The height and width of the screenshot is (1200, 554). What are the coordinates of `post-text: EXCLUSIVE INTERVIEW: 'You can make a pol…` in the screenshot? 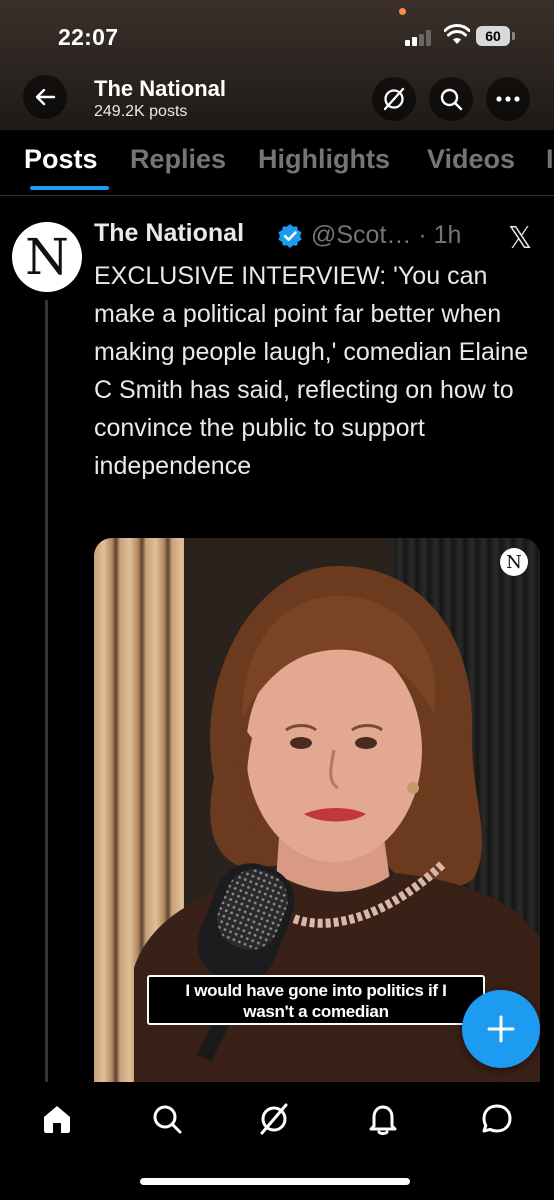 It's located at (311, 371).